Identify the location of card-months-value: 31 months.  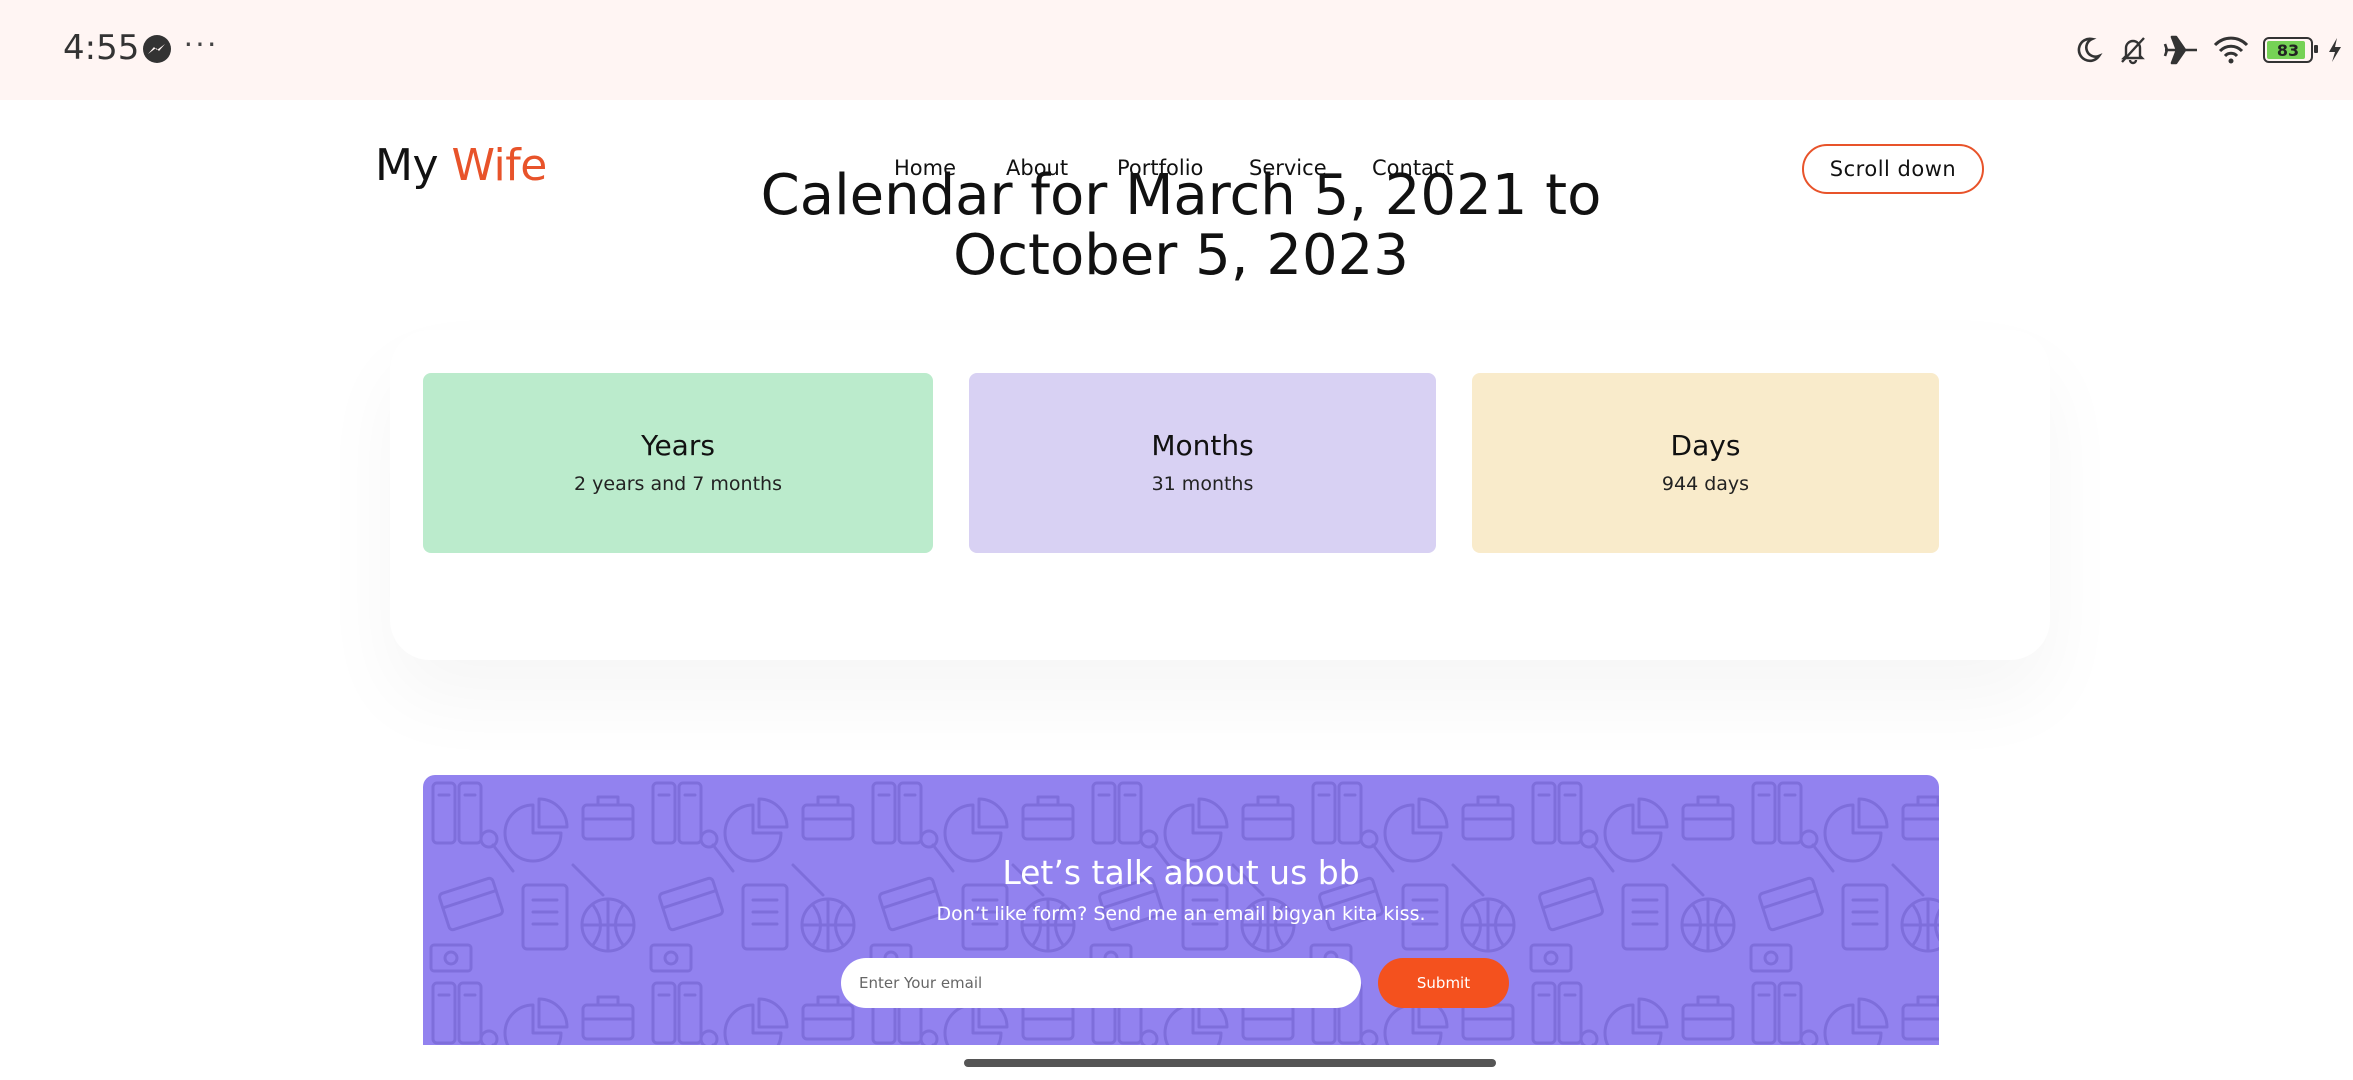
(1202, 484).